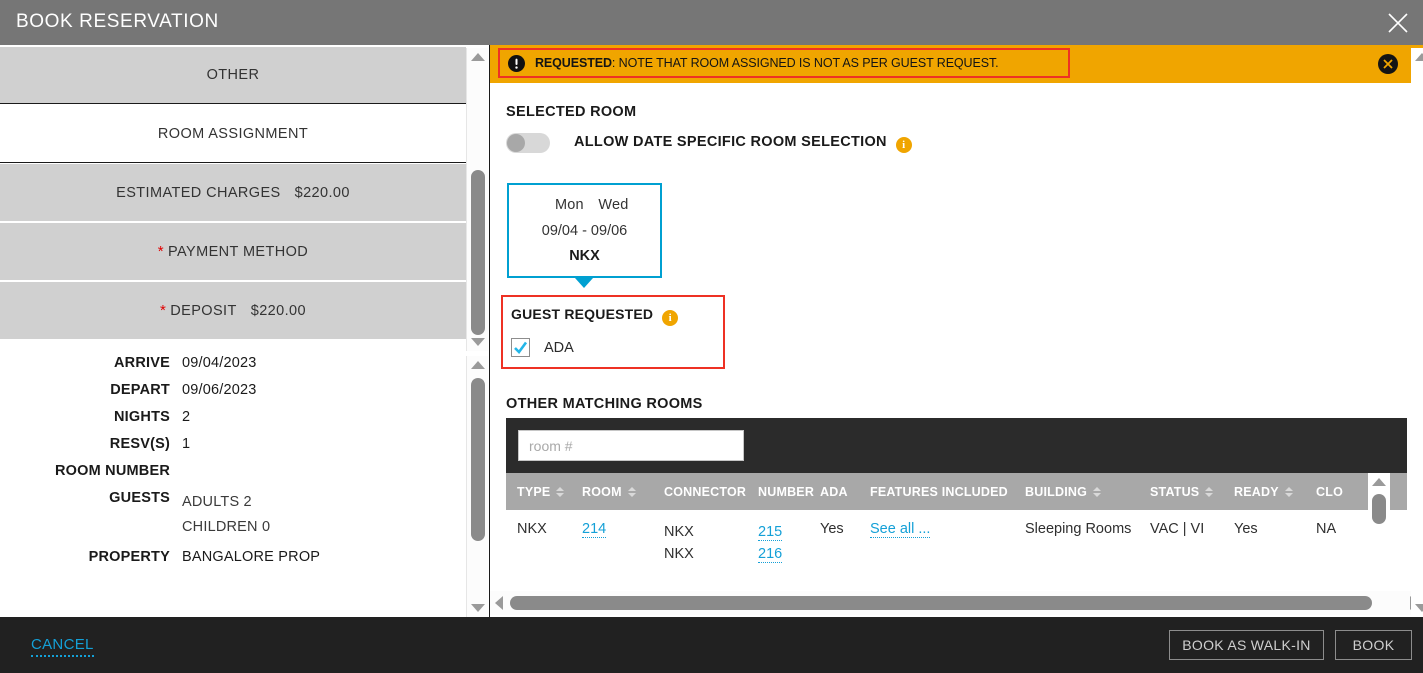 The height and width of the screenshot is (673, 1423). What do you see at coordinates (1326, 529) in the screenshot?
I see `cell-closed: NA` at bounding box center [1326, 529].